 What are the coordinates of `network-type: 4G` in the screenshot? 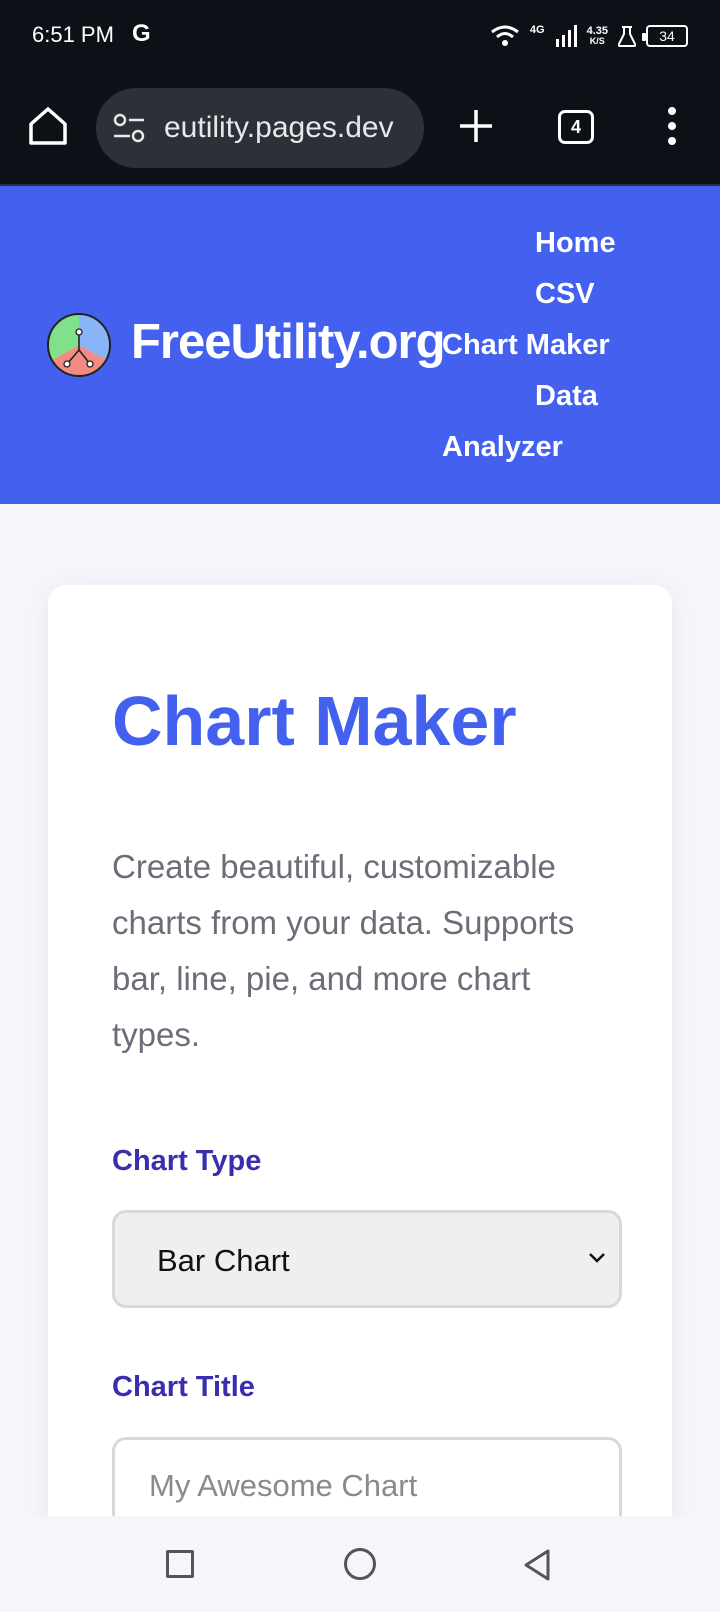 It's located at (537, 30).